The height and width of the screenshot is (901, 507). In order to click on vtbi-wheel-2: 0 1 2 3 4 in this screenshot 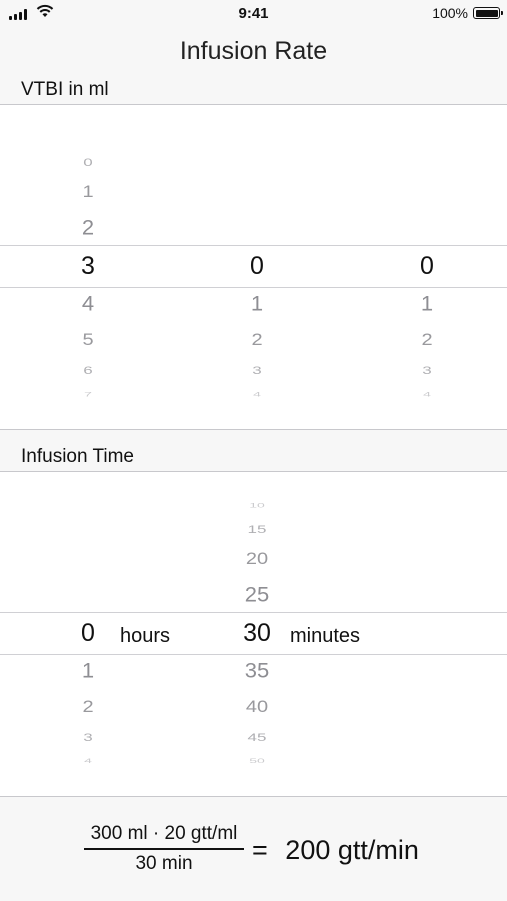, I will do `click(257, 267)`.